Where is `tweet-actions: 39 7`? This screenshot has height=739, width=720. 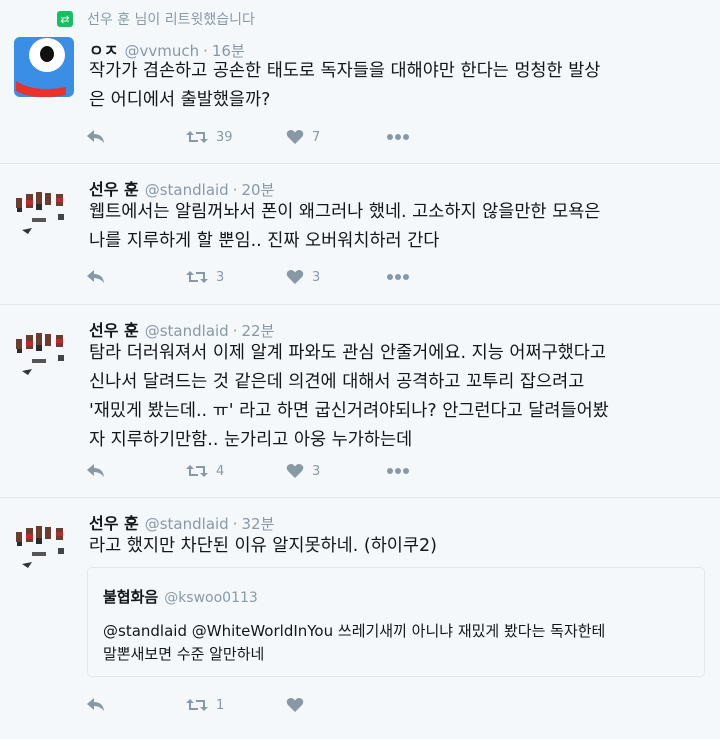
tweet-actions: 39 7 is located at coordinates (286, 137).